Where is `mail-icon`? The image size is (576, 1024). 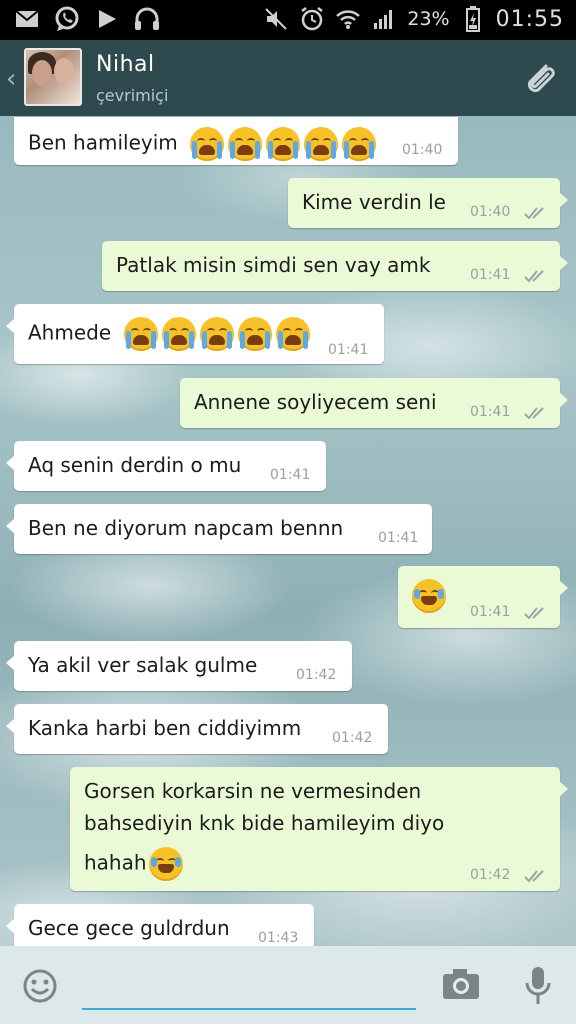 mail-icon is located at coordinates (27, 19).